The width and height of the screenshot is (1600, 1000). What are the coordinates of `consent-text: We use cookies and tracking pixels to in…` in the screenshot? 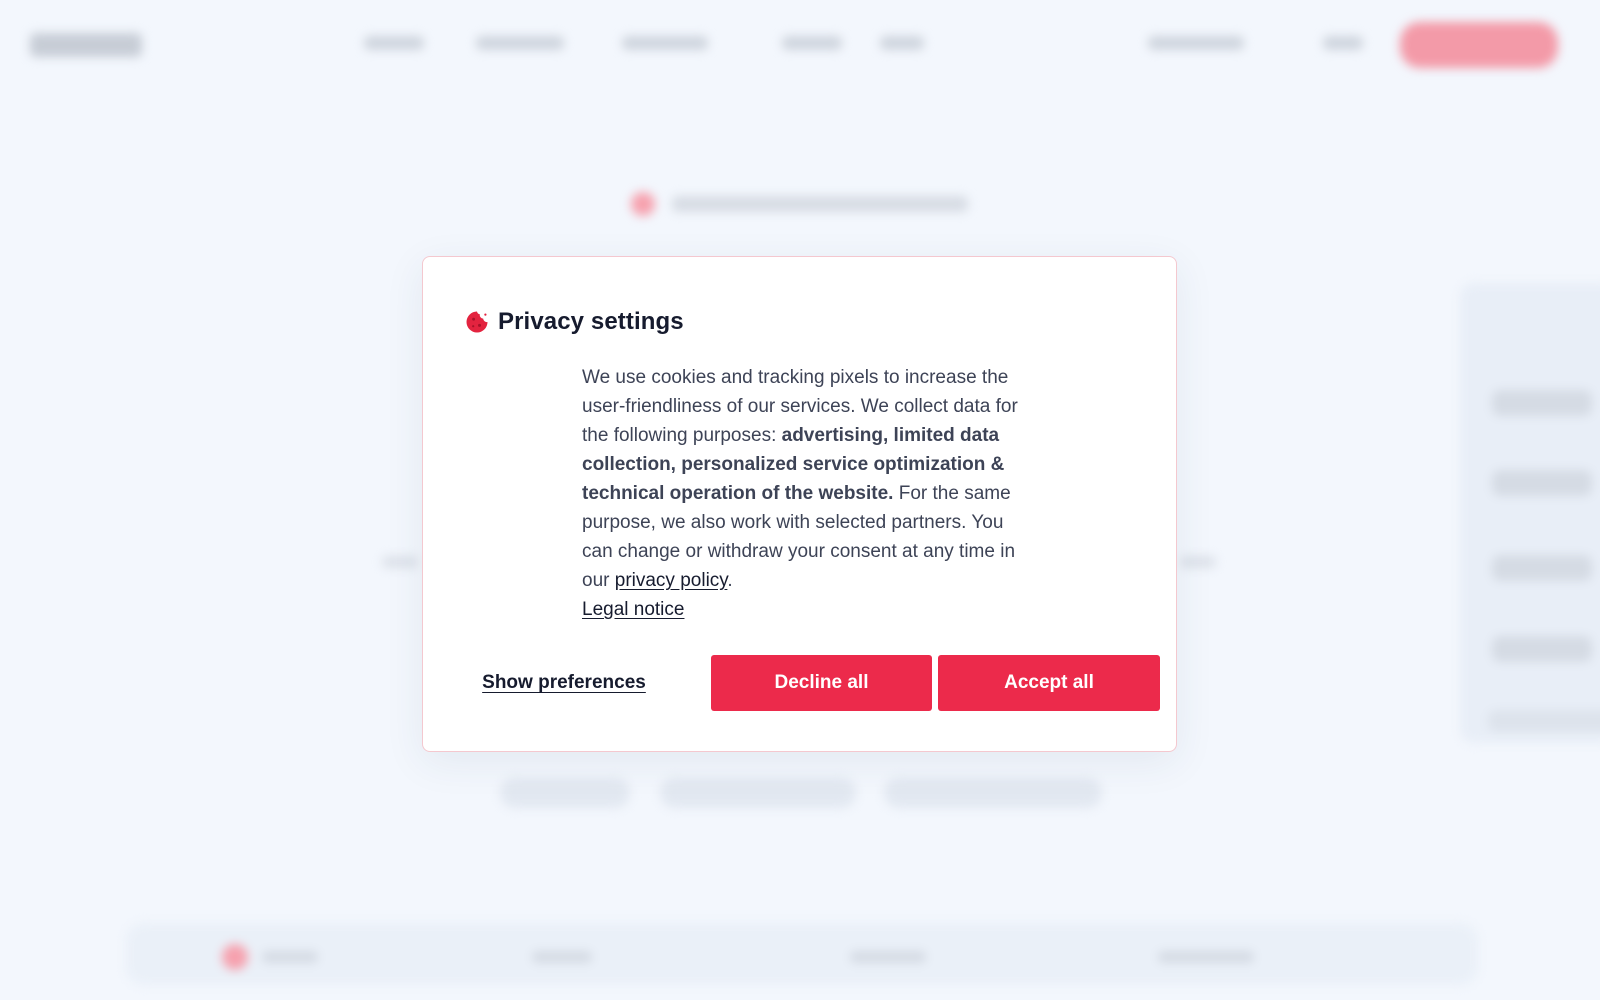 It's located at (808, 479).